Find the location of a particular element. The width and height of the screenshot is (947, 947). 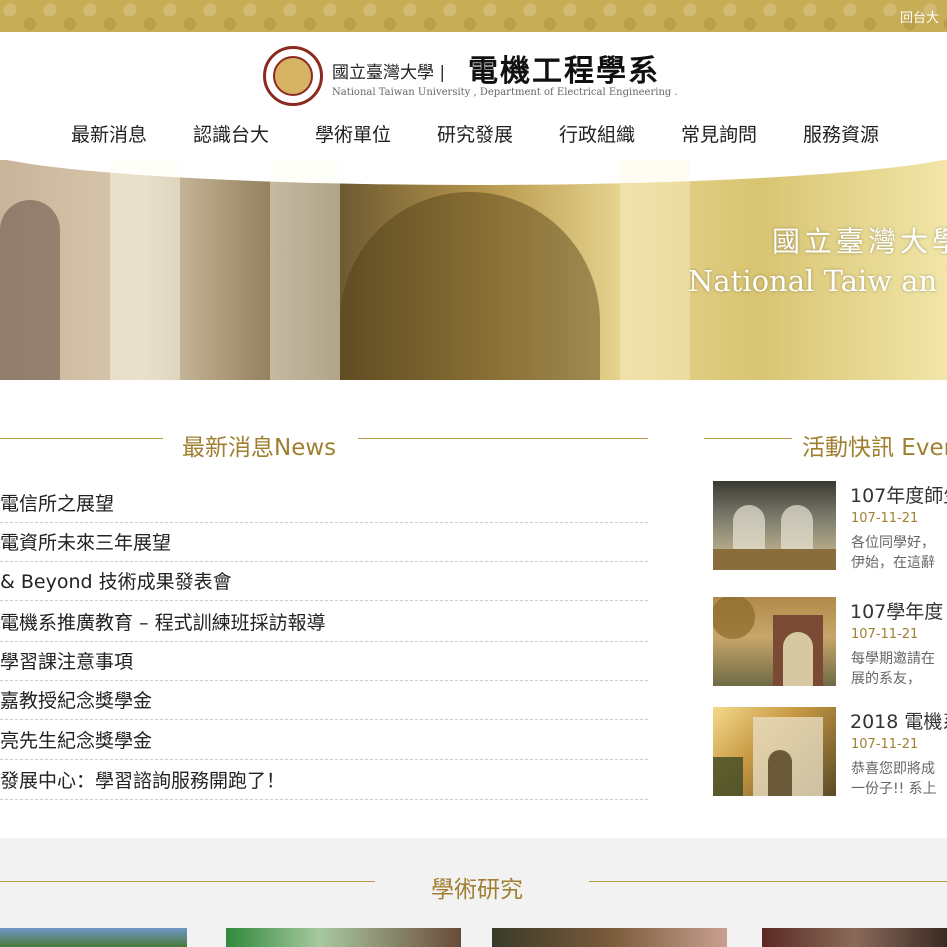

campus-gate-image is located at coordinates (768, 641).